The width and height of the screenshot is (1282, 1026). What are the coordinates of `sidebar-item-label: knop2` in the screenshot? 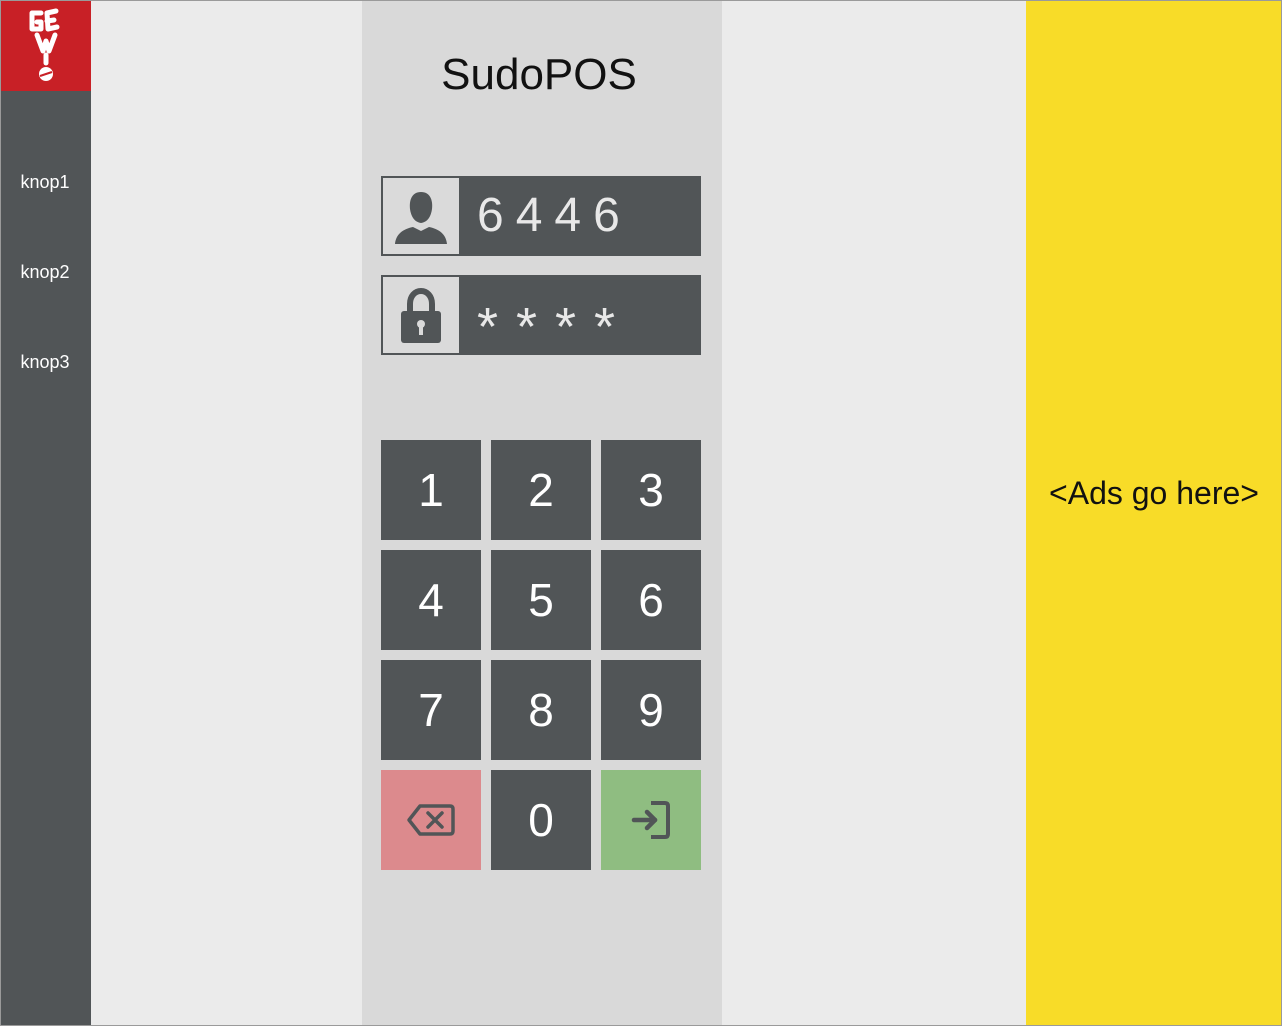 It's located at (45, 271).